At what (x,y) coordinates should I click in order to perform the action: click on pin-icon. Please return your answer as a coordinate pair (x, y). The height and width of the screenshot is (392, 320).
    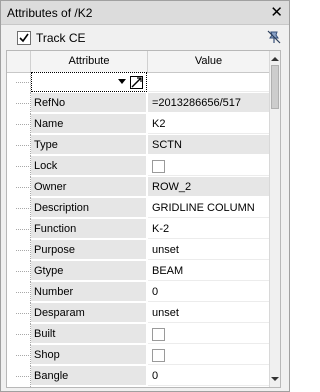
    Looking at the image, I should click on (274, 38).